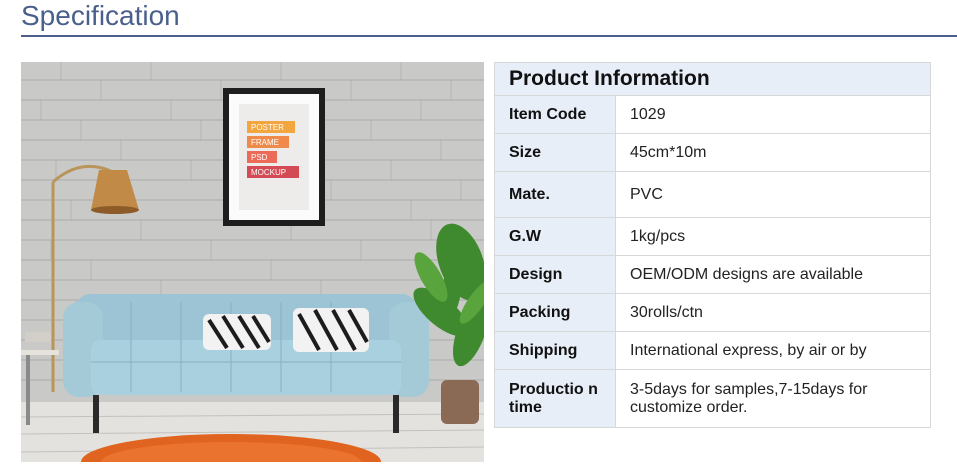 The width and height of the screenshot is (957, 470). Describe the element at coordinates (773, 236) in the screenshot. I see `row-value: 1kg/pcs` at that location.